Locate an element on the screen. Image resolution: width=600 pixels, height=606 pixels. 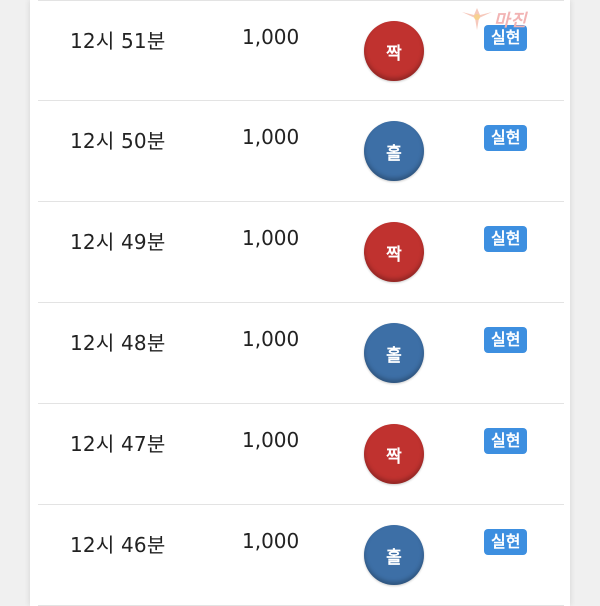
list-item: 12시 47분 1,000 짝 실현 is located at coordinates (301, 454).